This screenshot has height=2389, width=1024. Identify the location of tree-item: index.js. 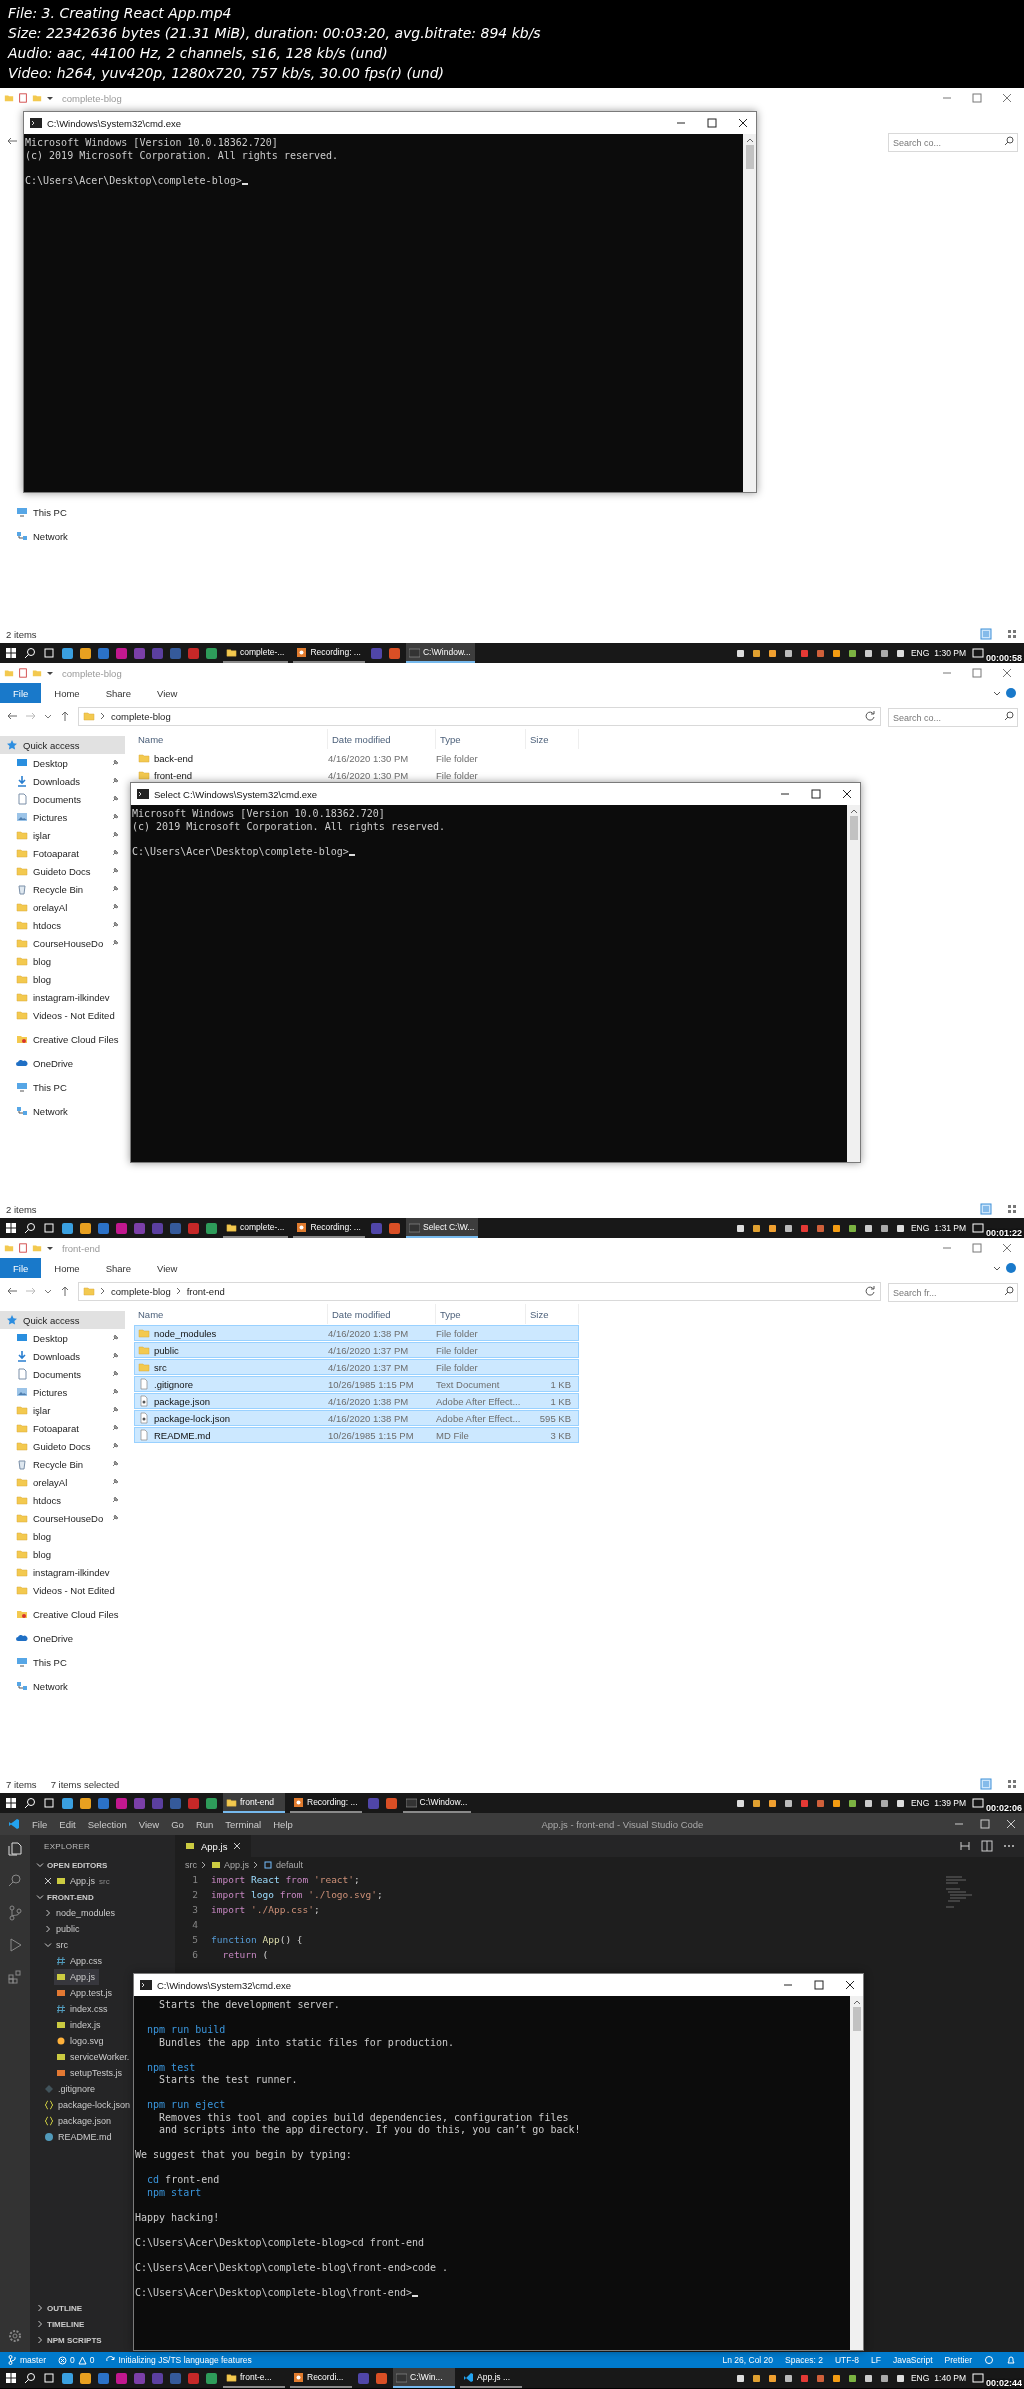
(79, 2025).